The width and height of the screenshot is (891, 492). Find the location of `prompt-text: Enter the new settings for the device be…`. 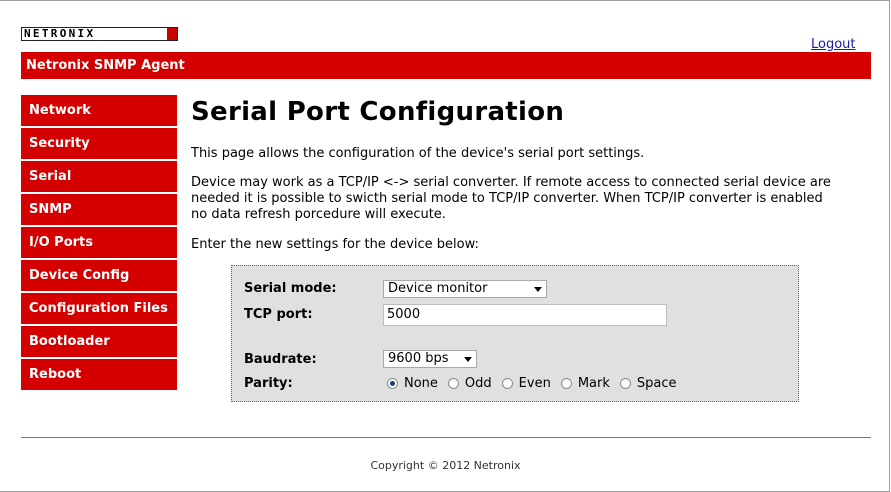

prompt-text: Enter the new settings for the device be… is located at coordinates (335, 244).